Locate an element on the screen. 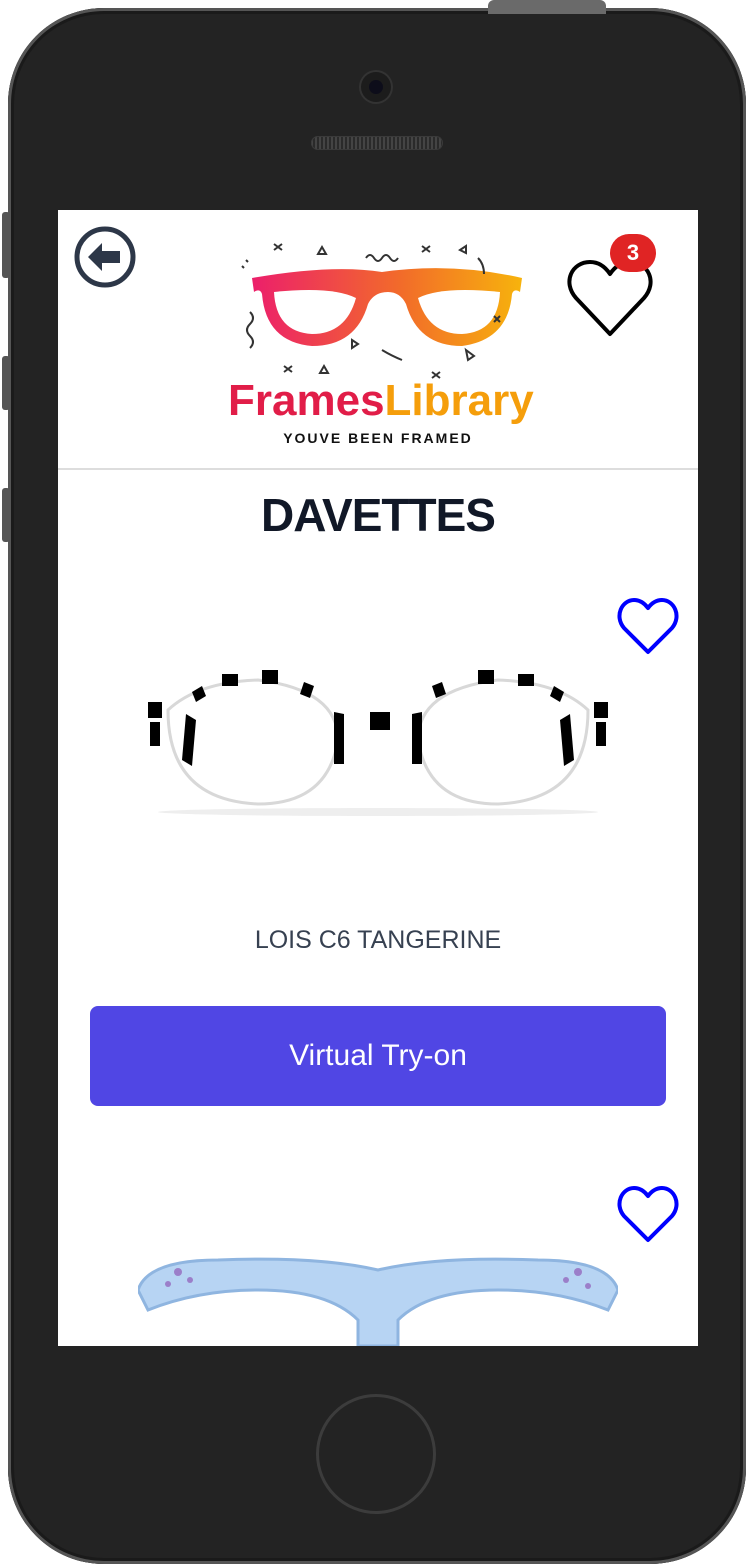 The image size is (748, 1568). virtual-try-on-button: Virtual Try-on is located at coordinates (378, 1056).